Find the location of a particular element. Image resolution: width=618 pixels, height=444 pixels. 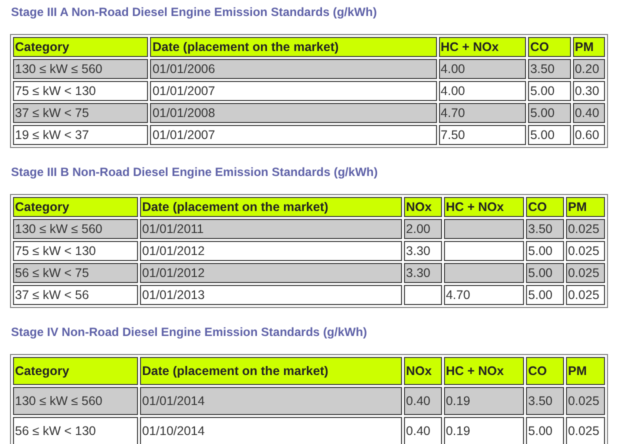

table-cell is located at coordinates (423, 295).